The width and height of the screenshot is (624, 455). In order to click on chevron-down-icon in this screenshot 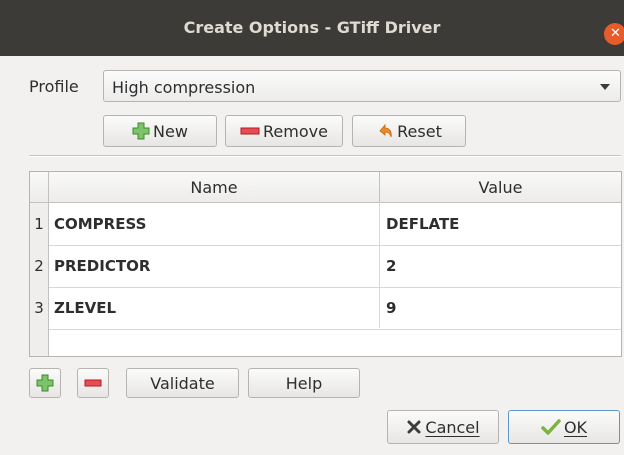, I will do `click(605, 87)`.